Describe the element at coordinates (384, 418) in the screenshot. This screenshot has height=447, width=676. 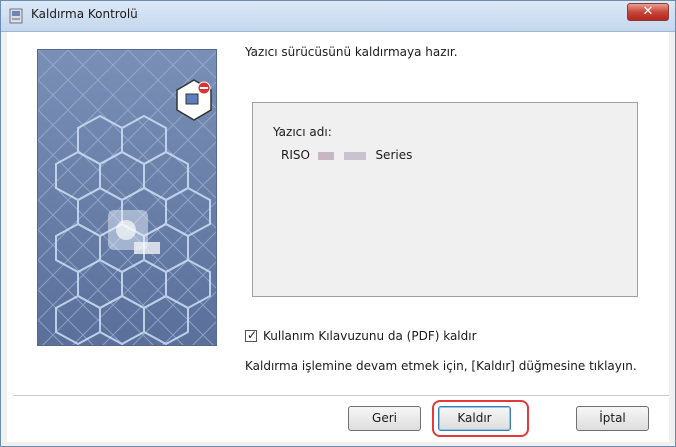
I see `back-button: Geri` at that location.